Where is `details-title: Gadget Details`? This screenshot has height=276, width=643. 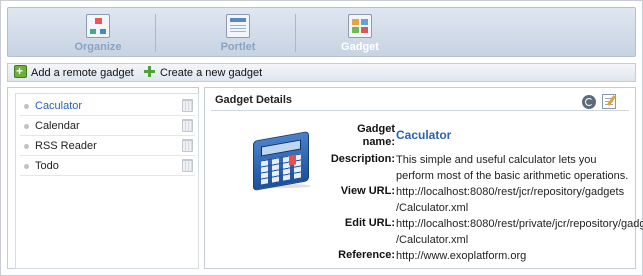 details-title: Gadget Details is located at coordinates (254, 100).